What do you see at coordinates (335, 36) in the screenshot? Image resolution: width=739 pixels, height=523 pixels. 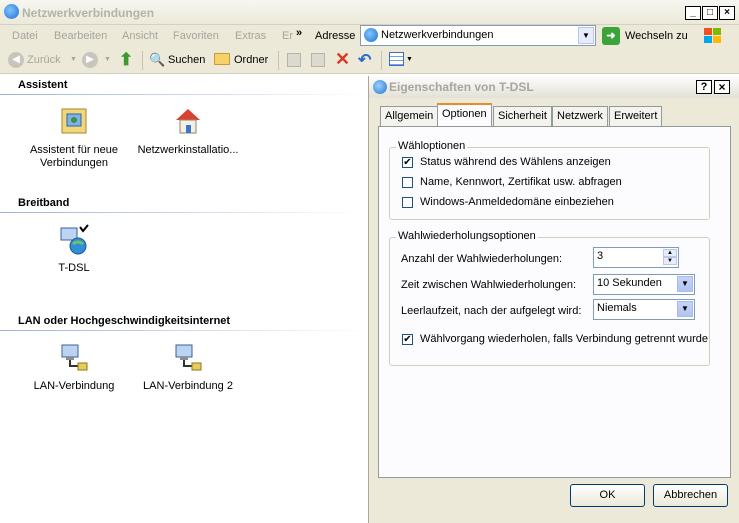 I see `address-label: Adresse` at bounding box center [335, 36].